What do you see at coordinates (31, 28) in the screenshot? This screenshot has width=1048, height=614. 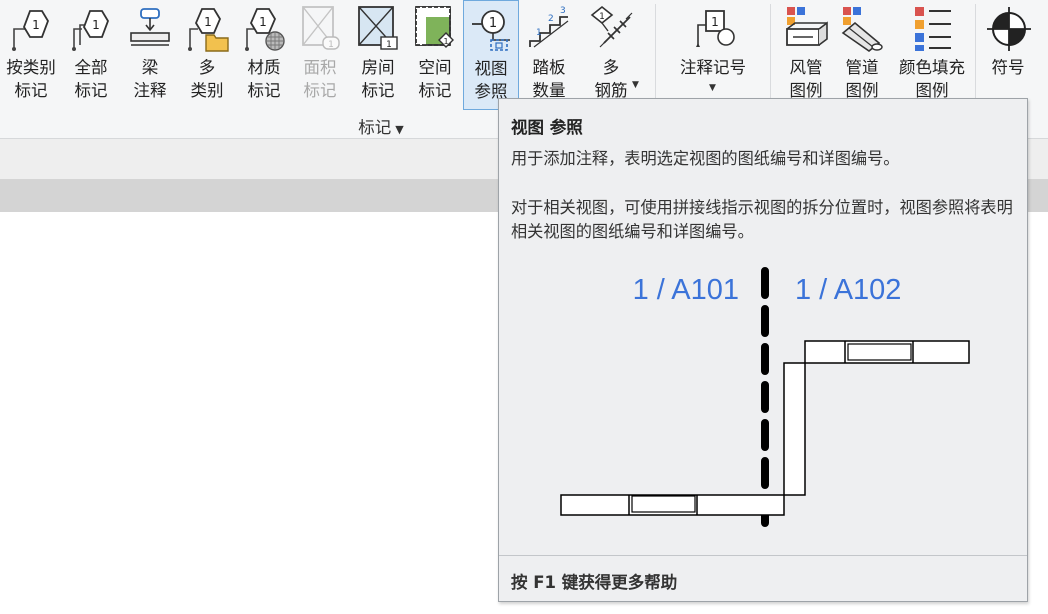 I see `tag-by-category-icon: 1` at bounding box center [31, 28].